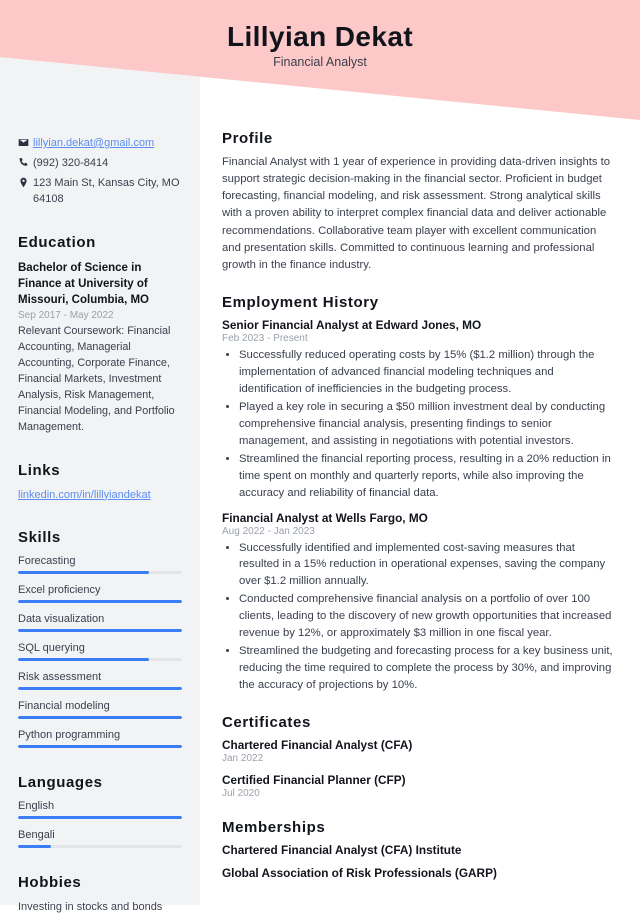 The image size is (640, 916). I want to click on certificate-date: Jul 2020, so click(241, 793).